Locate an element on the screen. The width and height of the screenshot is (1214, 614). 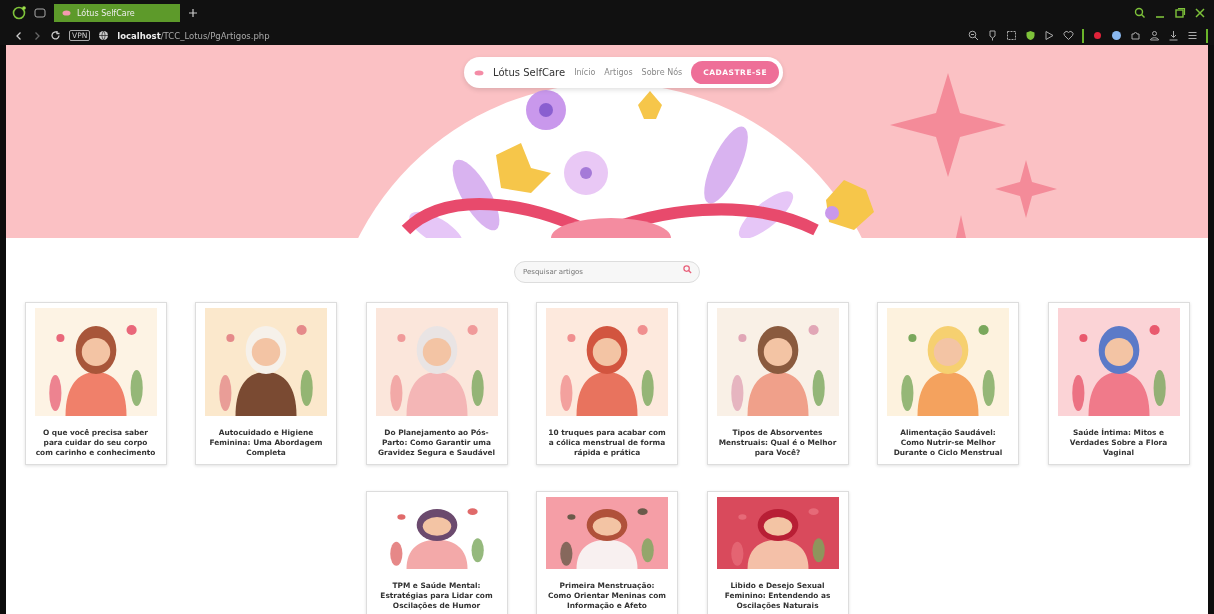
nav-link: Início is located at coordinates (585, 72).